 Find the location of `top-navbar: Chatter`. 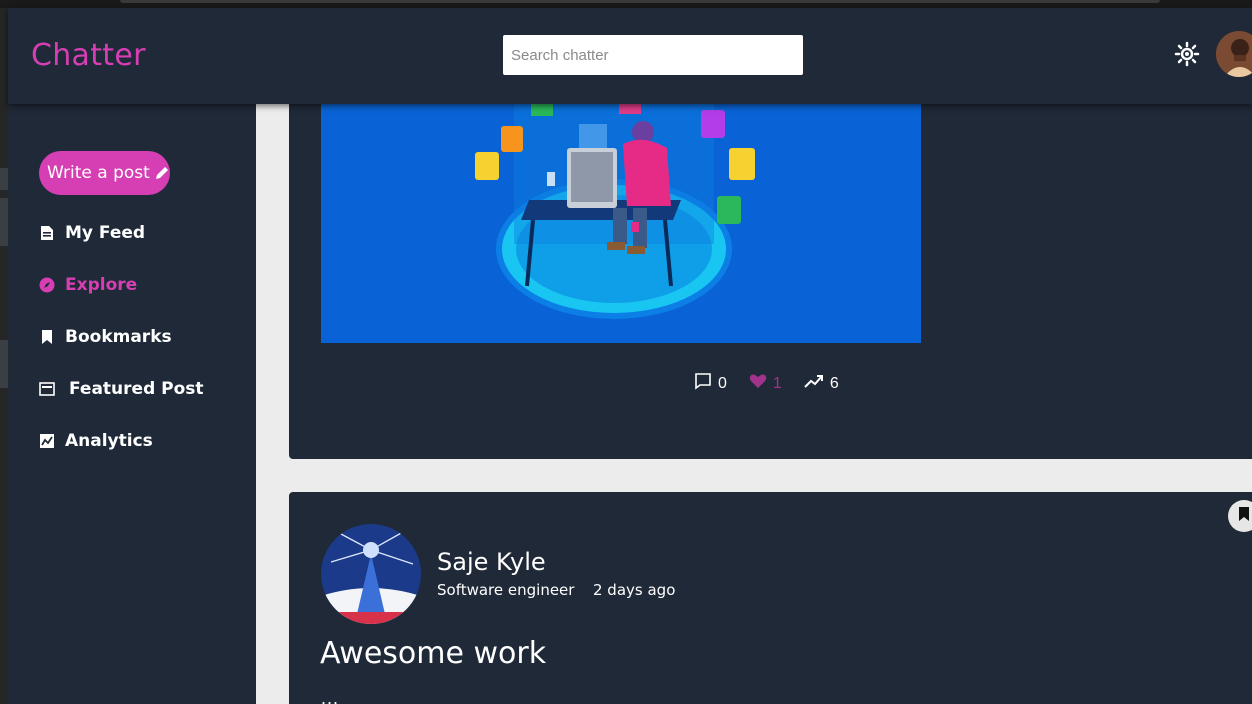

top-navbar: Chatter is located at coordinates (630, 56).